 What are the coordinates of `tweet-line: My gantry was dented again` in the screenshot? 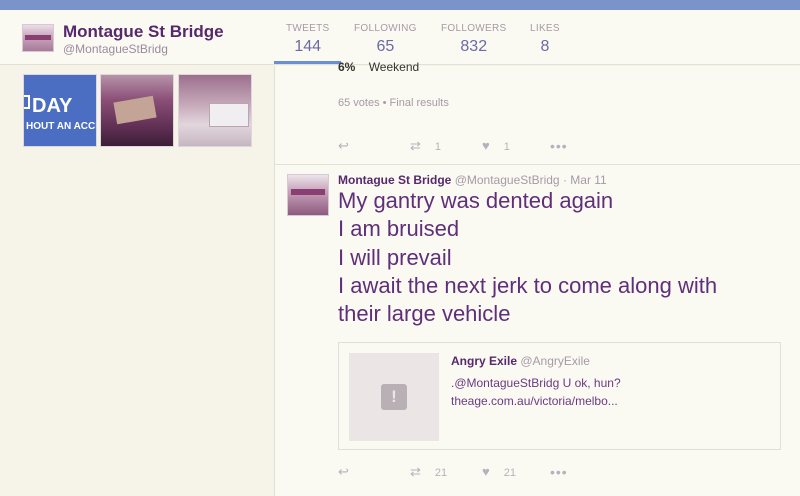 It's located at (476, 200).